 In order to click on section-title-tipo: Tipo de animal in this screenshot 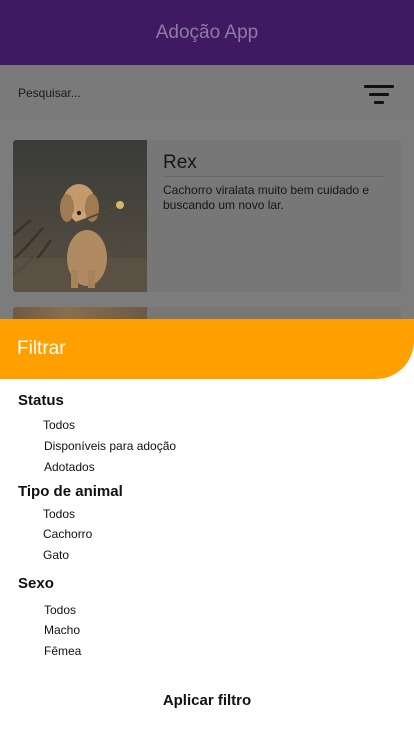, I will do `click(70, 491)`.